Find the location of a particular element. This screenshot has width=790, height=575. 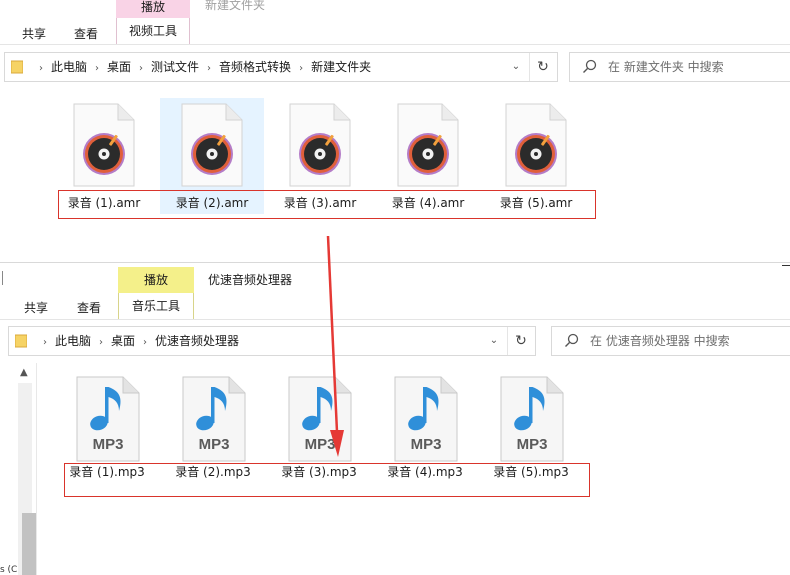

conversion-arrow-overlay is located at coordinates (335, 346).